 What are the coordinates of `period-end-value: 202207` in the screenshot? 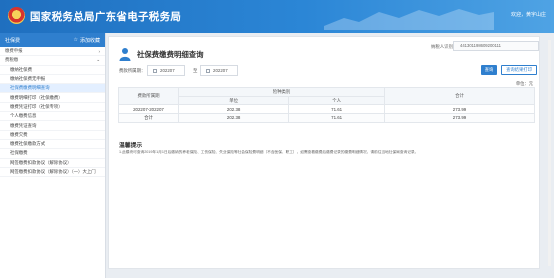 It's located at (220, 70).